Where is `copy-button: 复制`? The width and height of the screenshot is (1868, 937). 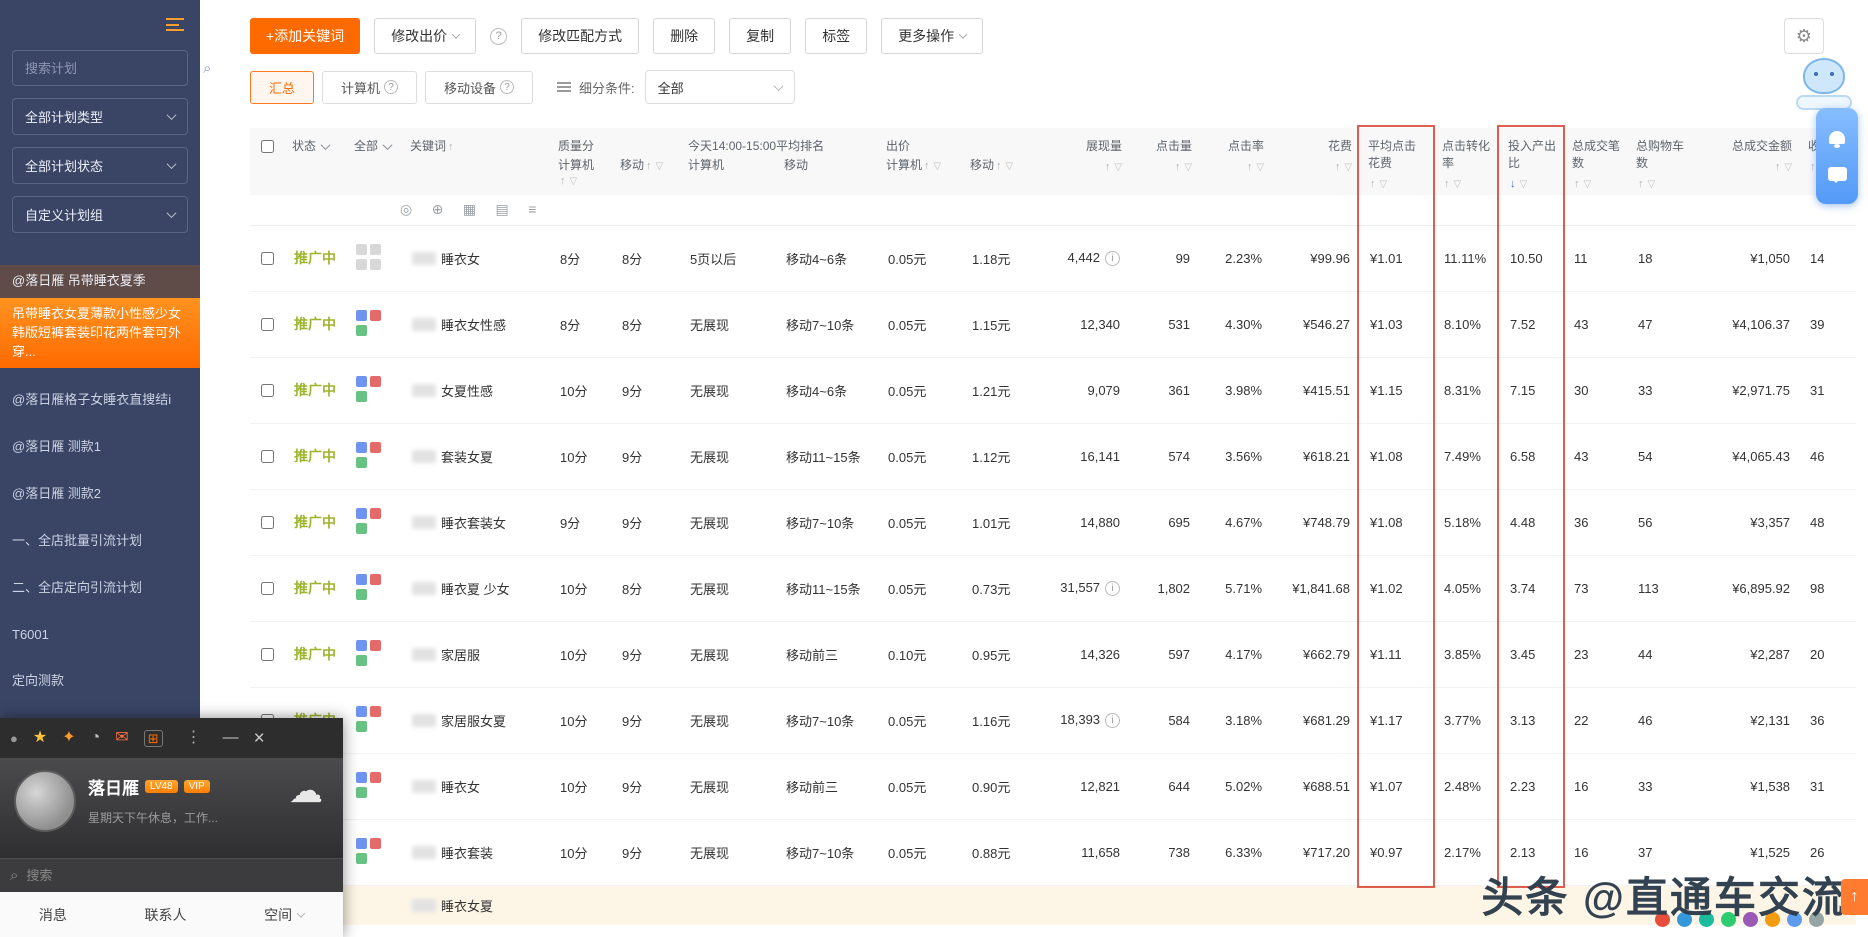
copy-button: 复制 is located at coordinates (760, 36).